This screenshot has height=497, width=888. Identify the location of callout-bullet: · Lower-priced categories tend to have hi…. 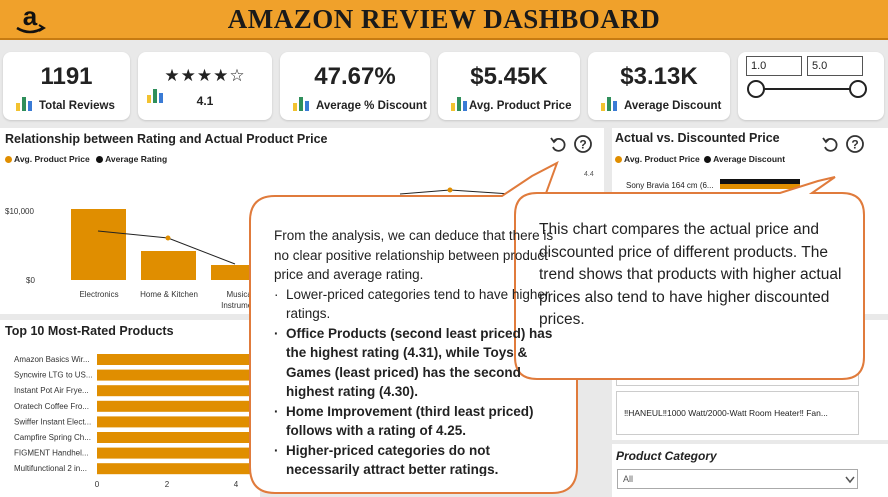
(412, 304).